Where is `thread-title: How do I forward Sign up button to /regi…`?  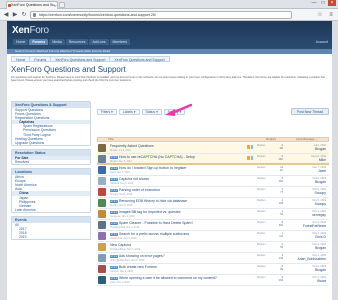
thread-title: How do I forward Sign up button to /regi… is located at coordinates (153, 168).